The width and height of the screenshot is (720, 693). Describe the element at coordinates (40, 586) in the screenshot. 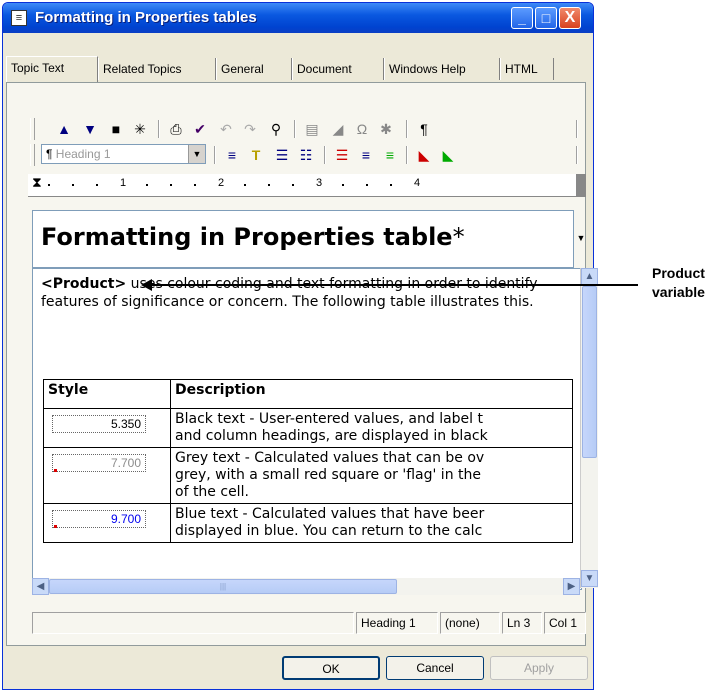

I see `scroll-left-icon: ◀` at that location.